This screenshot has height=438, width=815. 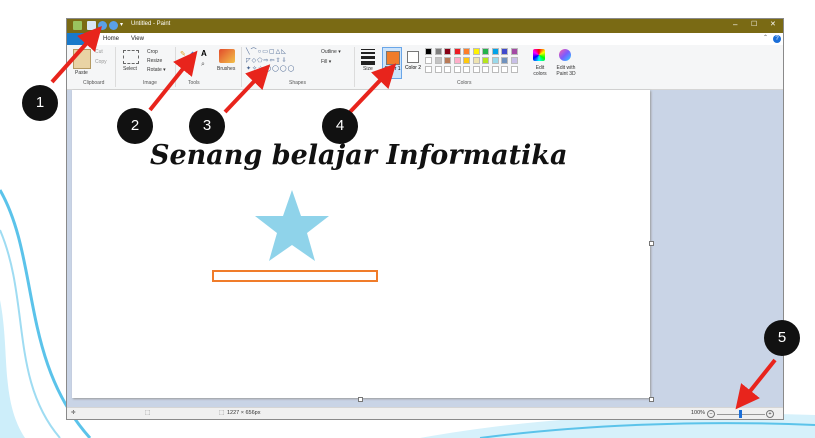 I want to click on redo-icon, so click(x=113, y=25).